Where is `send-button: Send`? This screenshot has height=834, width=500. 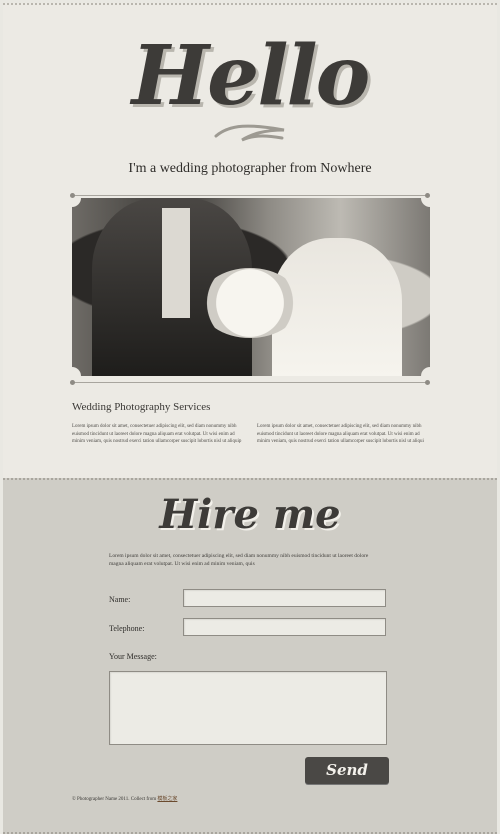 send-button: Send is located at coordinates (347, 770).